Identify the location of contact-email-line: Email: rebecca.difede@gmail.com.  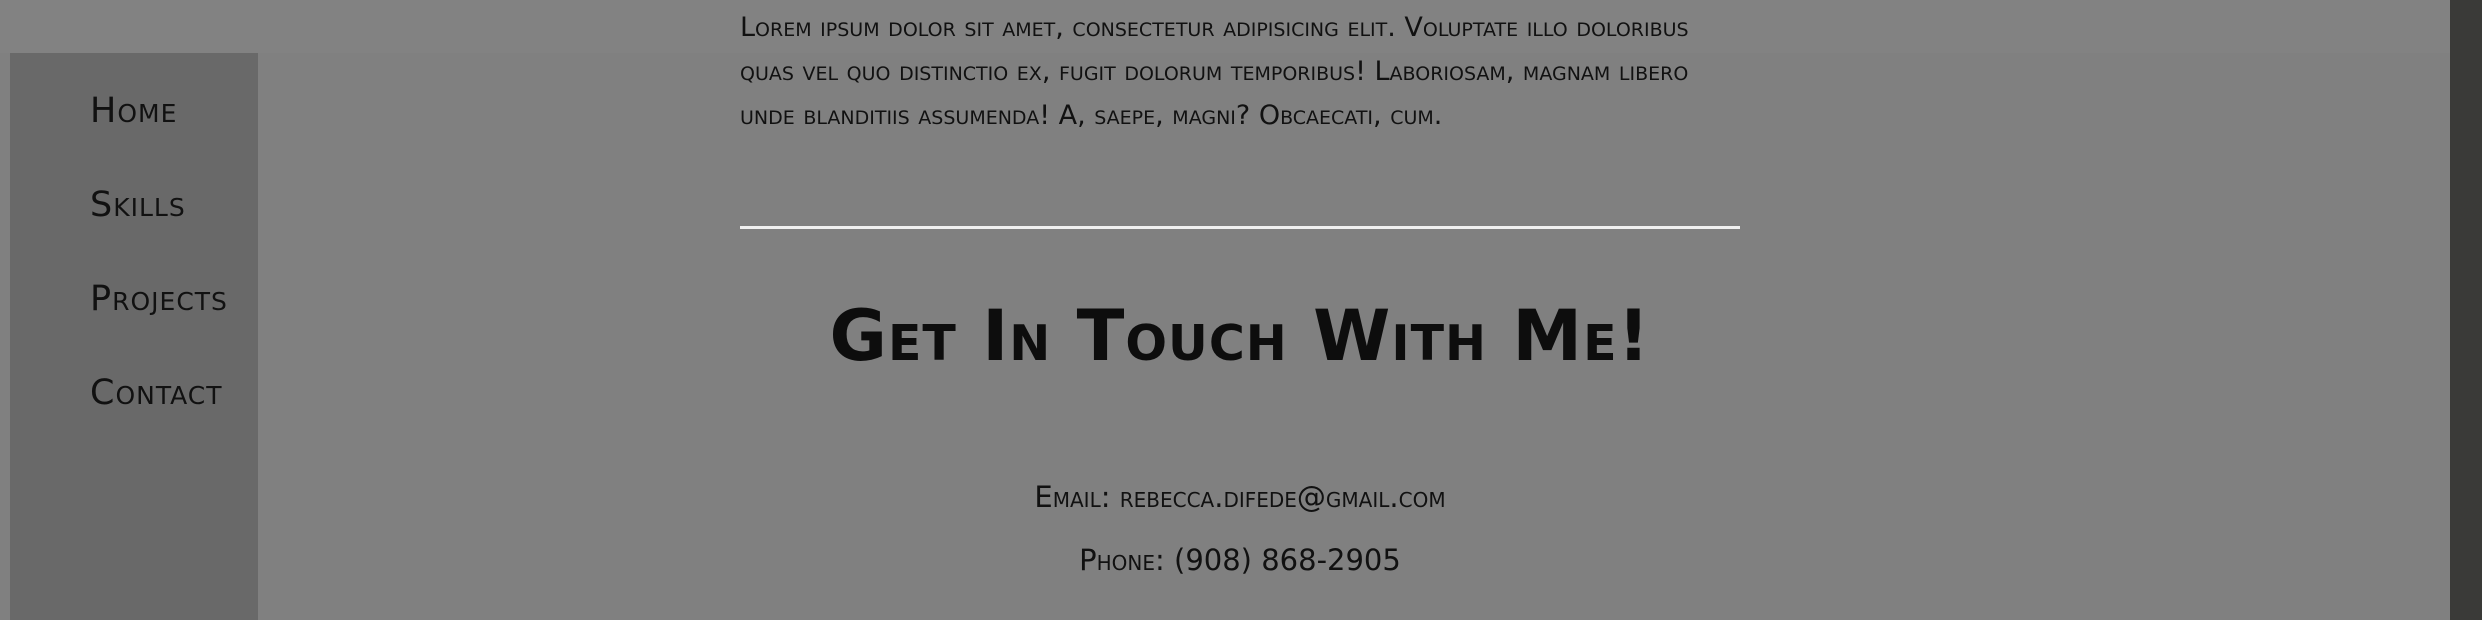
(1240, 497).